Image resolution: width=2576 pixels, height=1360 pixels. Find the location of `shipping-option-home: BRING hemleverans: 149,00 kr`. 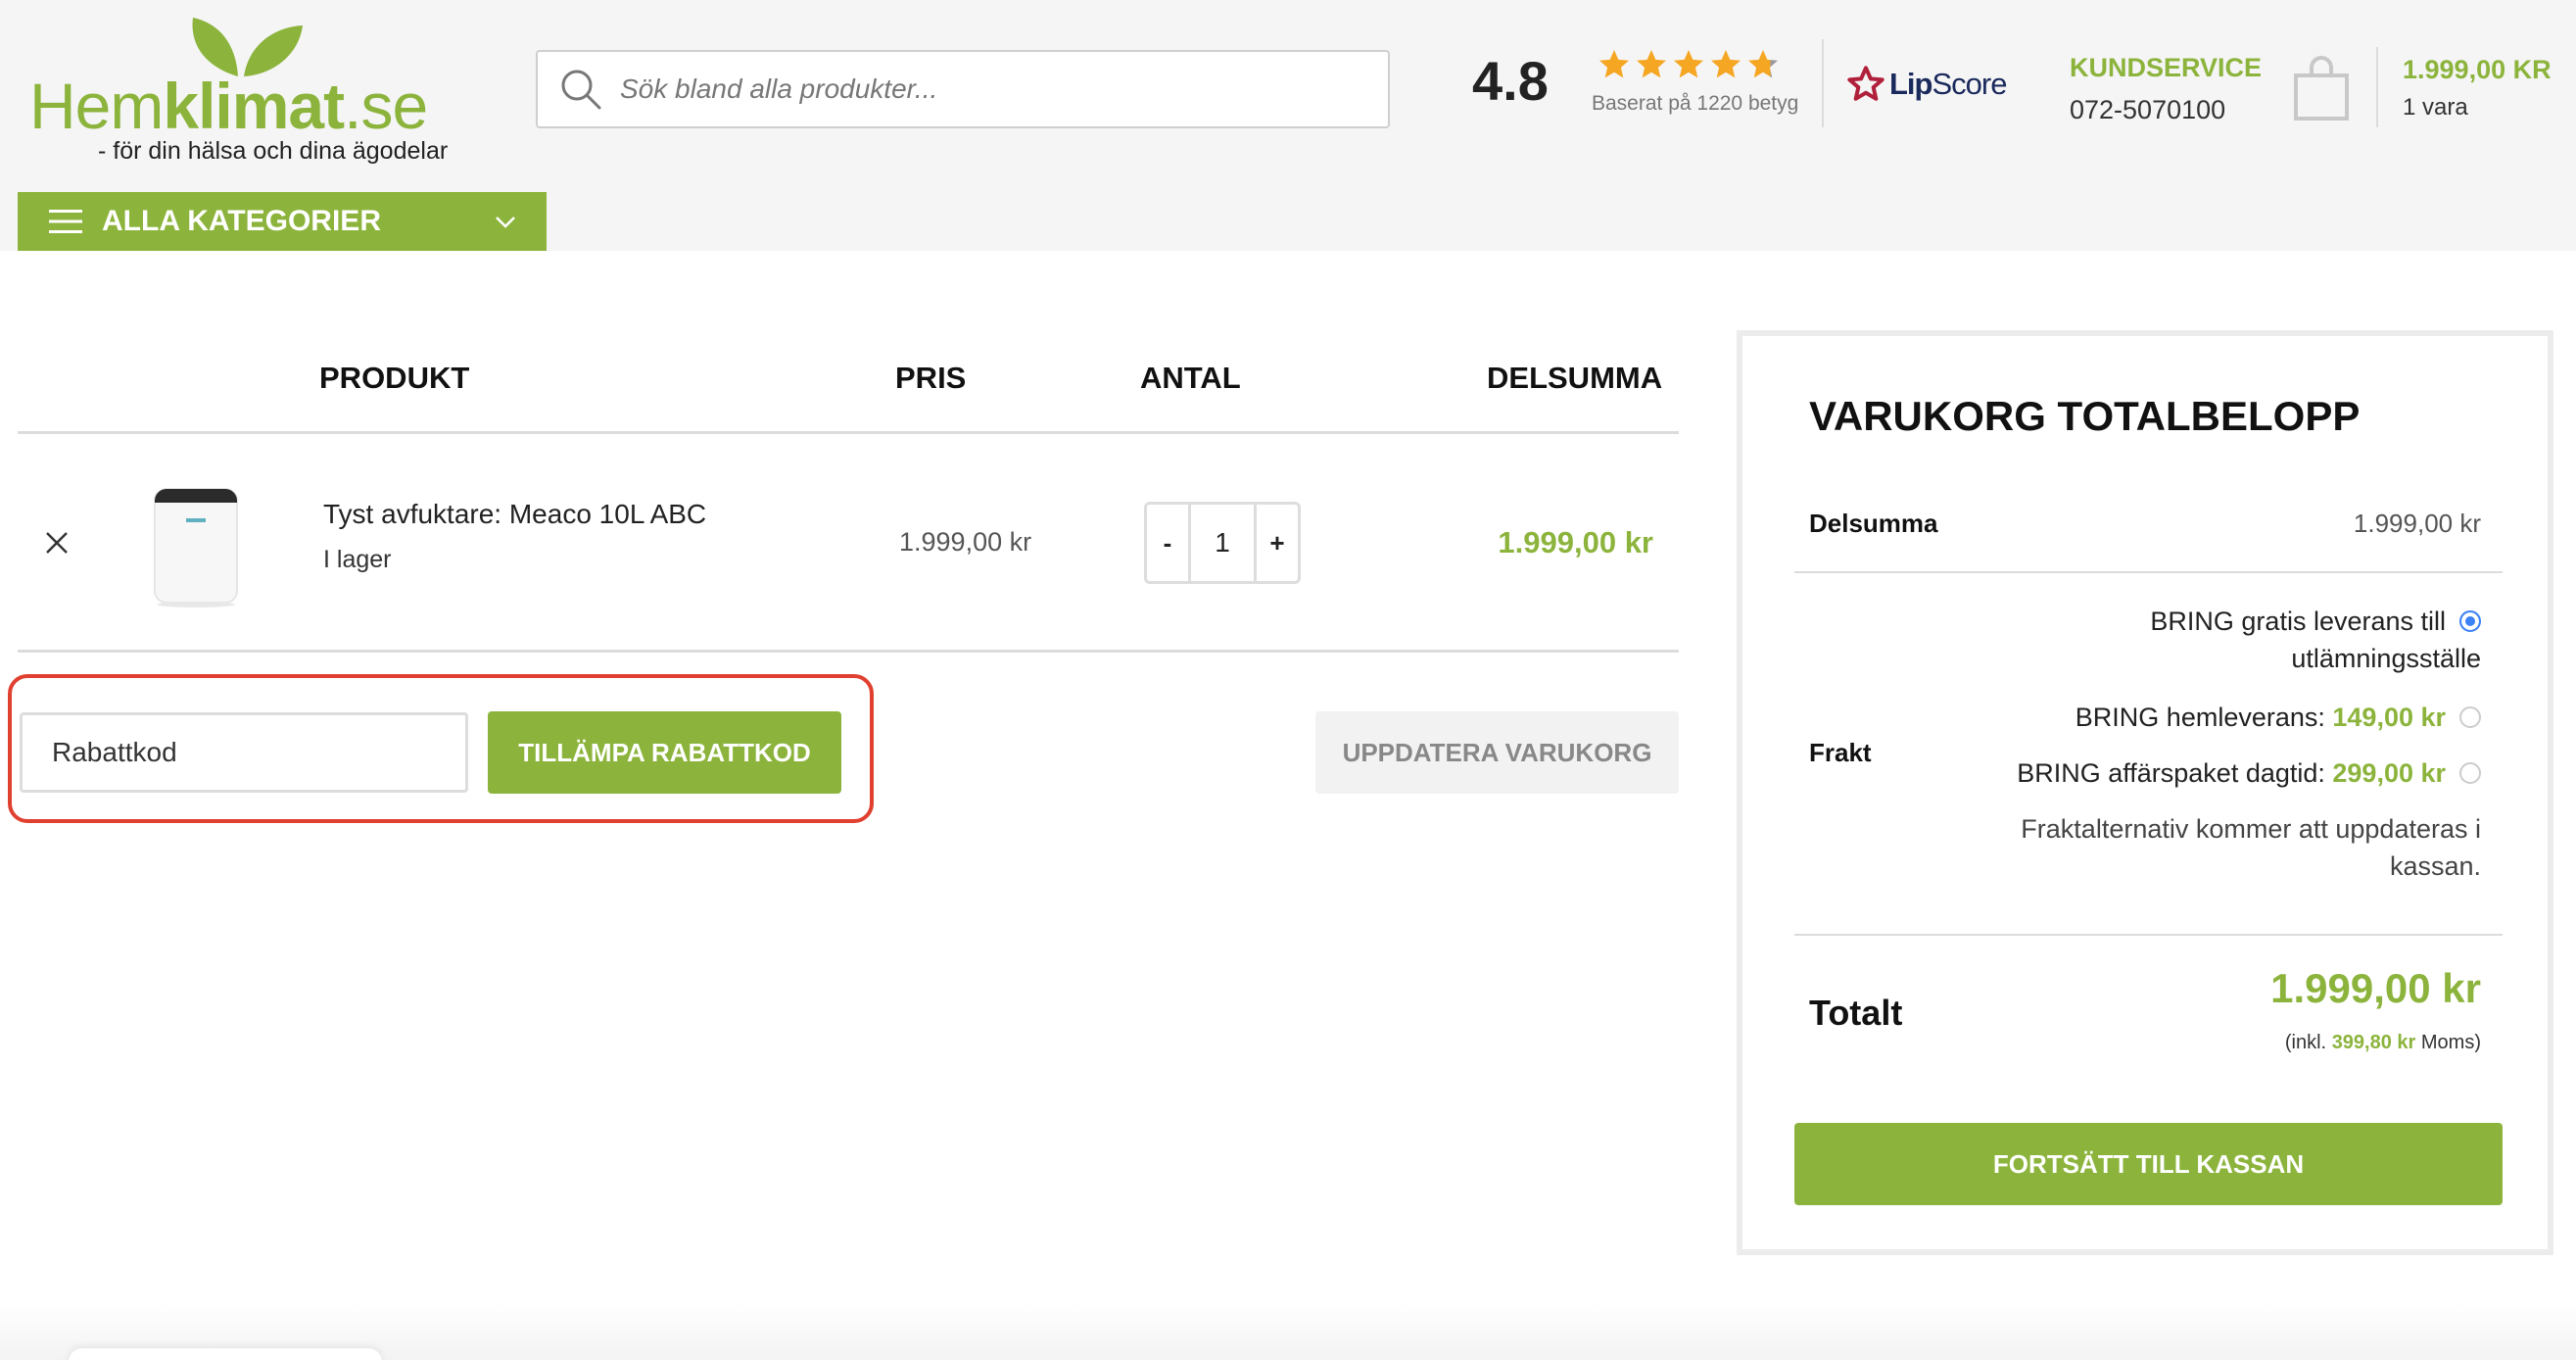

shipping-option-home: BRING hemleverans: 149,00 kr is located at coordinates (2278, 717).